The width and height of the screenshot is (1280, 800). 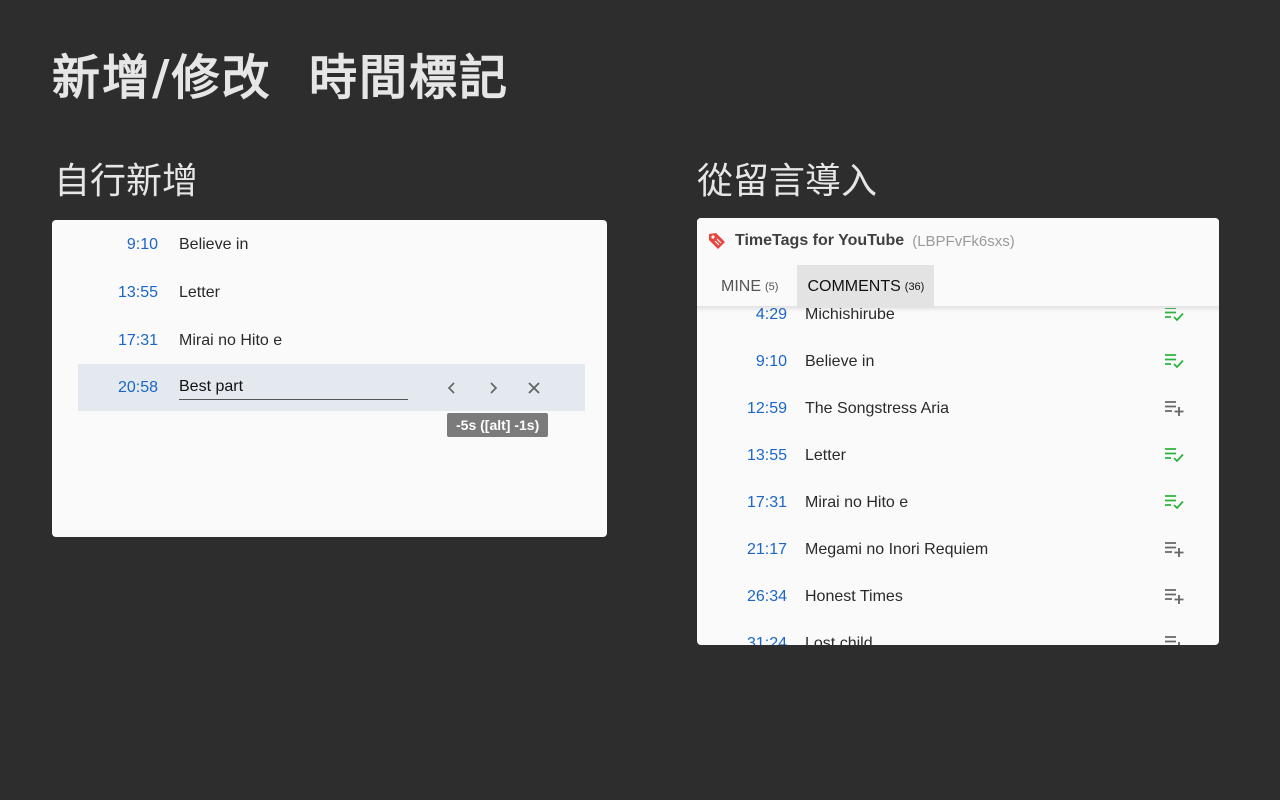 I want to click on timestamp-time: 12:59, so click(x=742, y=409).